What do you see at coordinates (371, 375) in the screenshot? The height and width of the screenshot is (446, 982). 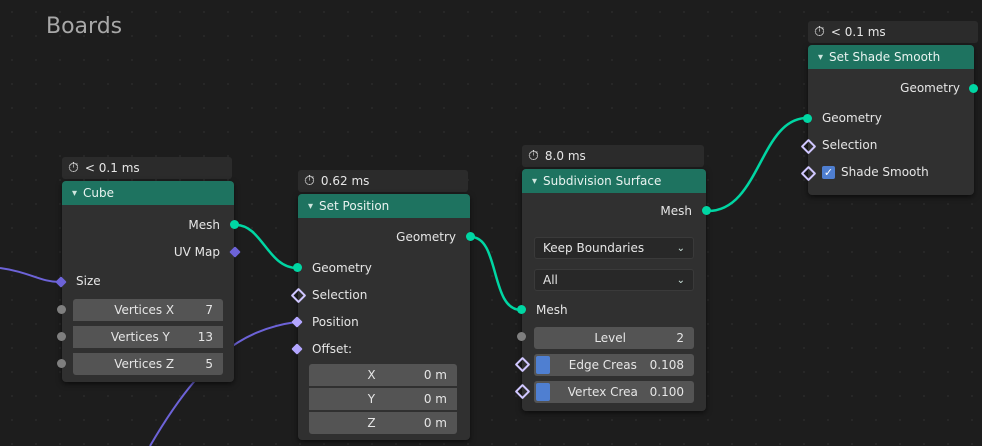 I see `offset-x-label: X` at bounding box center [371, 375].